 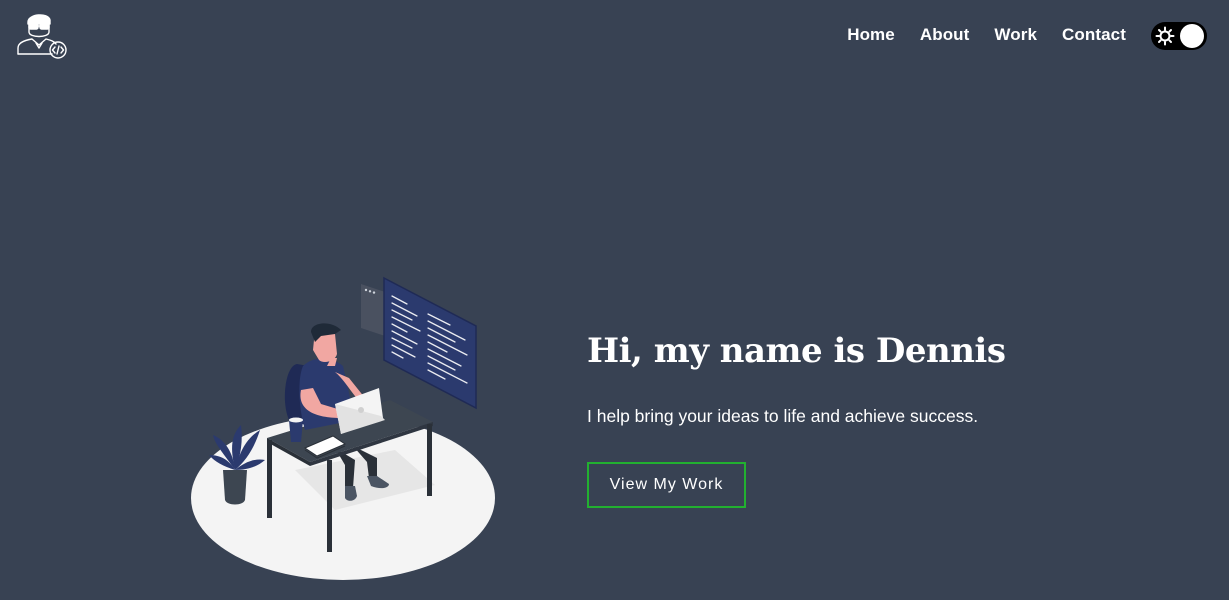 I want to click on toggle-knob, so click(x=1192, y=36).